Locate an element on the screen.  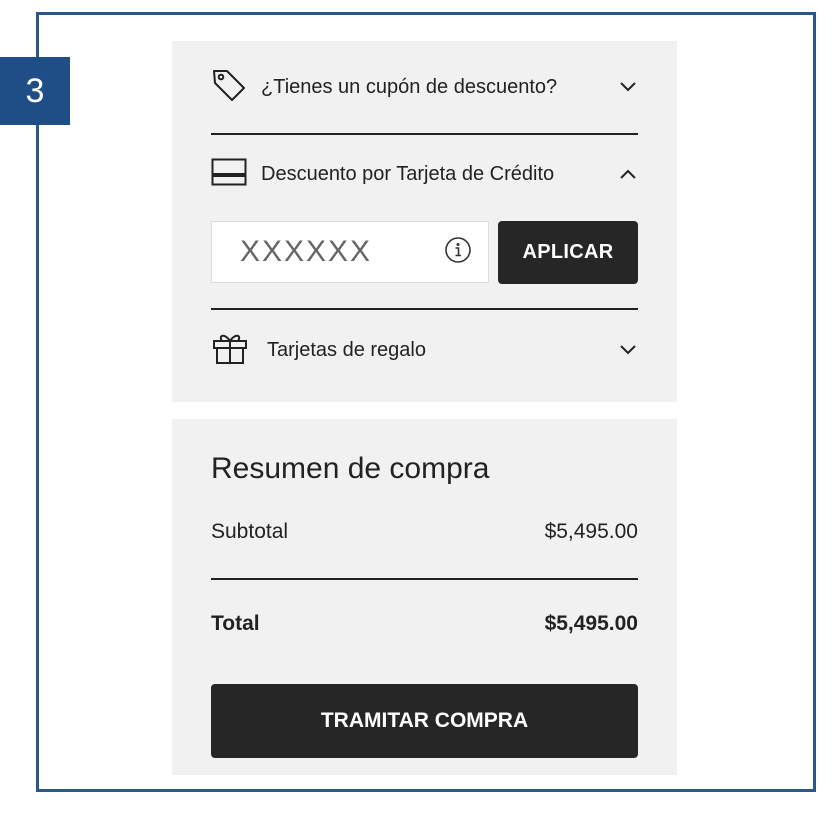
coupon-label: ¿Tienes un cupón de descuento? is located at coordinates (409, 86).